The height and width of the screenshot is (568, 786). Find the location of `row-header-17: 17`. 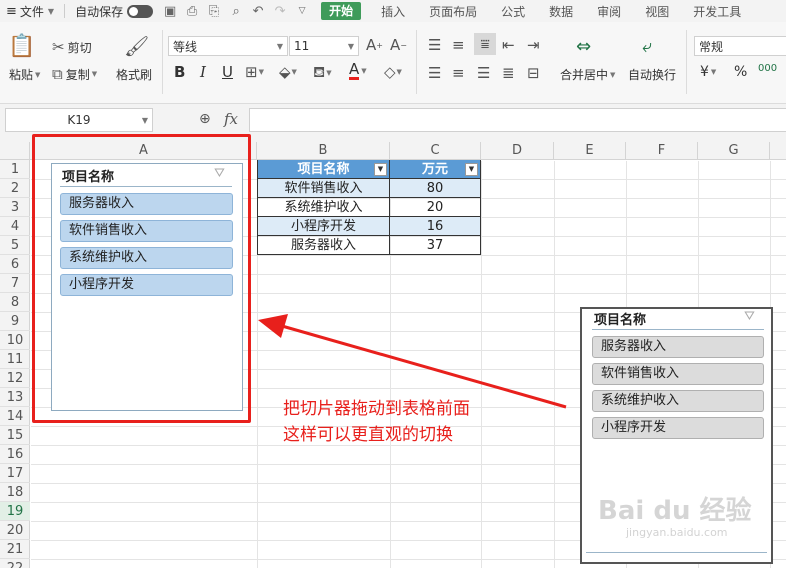

row-header-17: 17 is located at coordinates (15, 473).